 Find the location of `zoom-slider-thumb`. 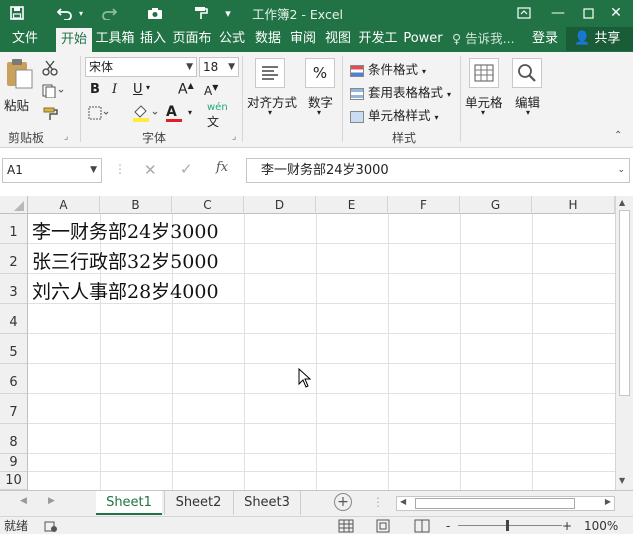

zoom-slider-thumb is located at coordinates (507, 525).